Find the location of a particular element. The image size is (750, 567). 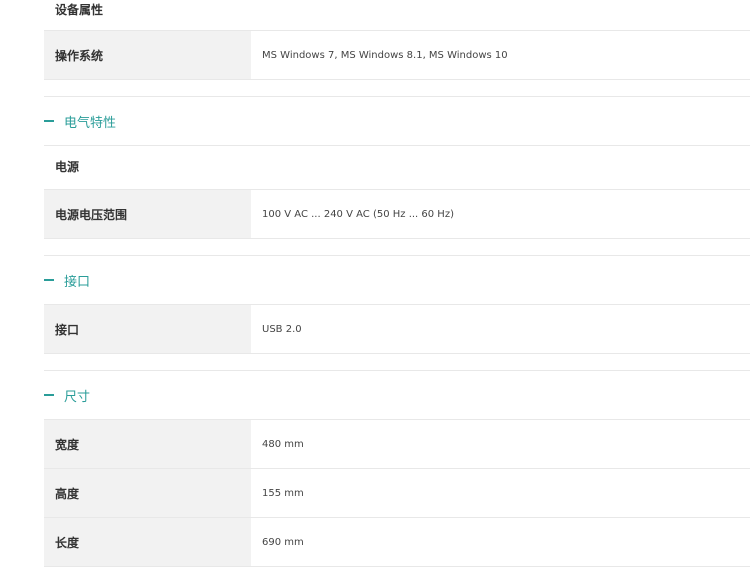

spec-row-height: 高度 155 mm is located at coordinates (397, 493).